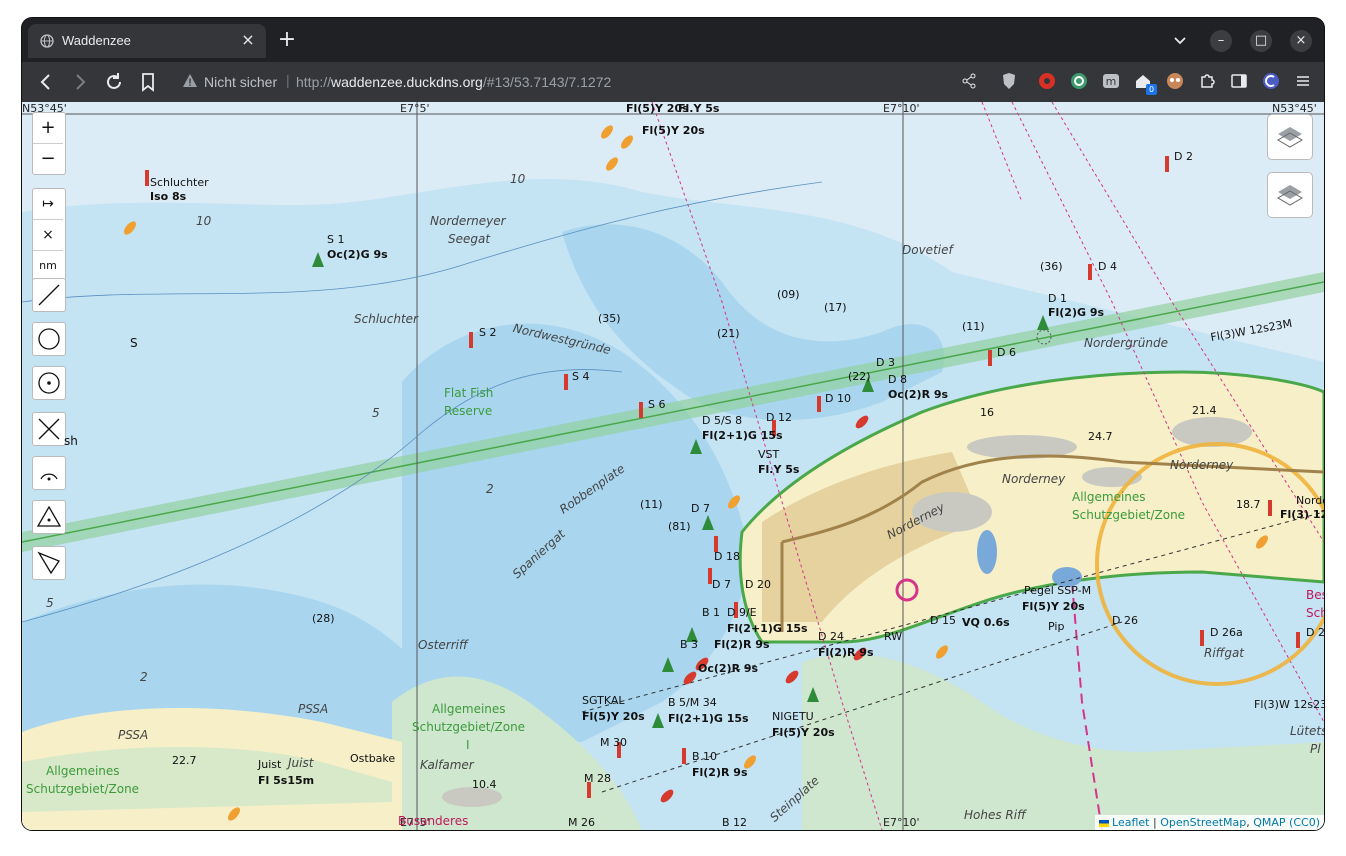  Describe the element at coordinates (1044, 337) in the screenshot. I see `wreck-icon` at that location.